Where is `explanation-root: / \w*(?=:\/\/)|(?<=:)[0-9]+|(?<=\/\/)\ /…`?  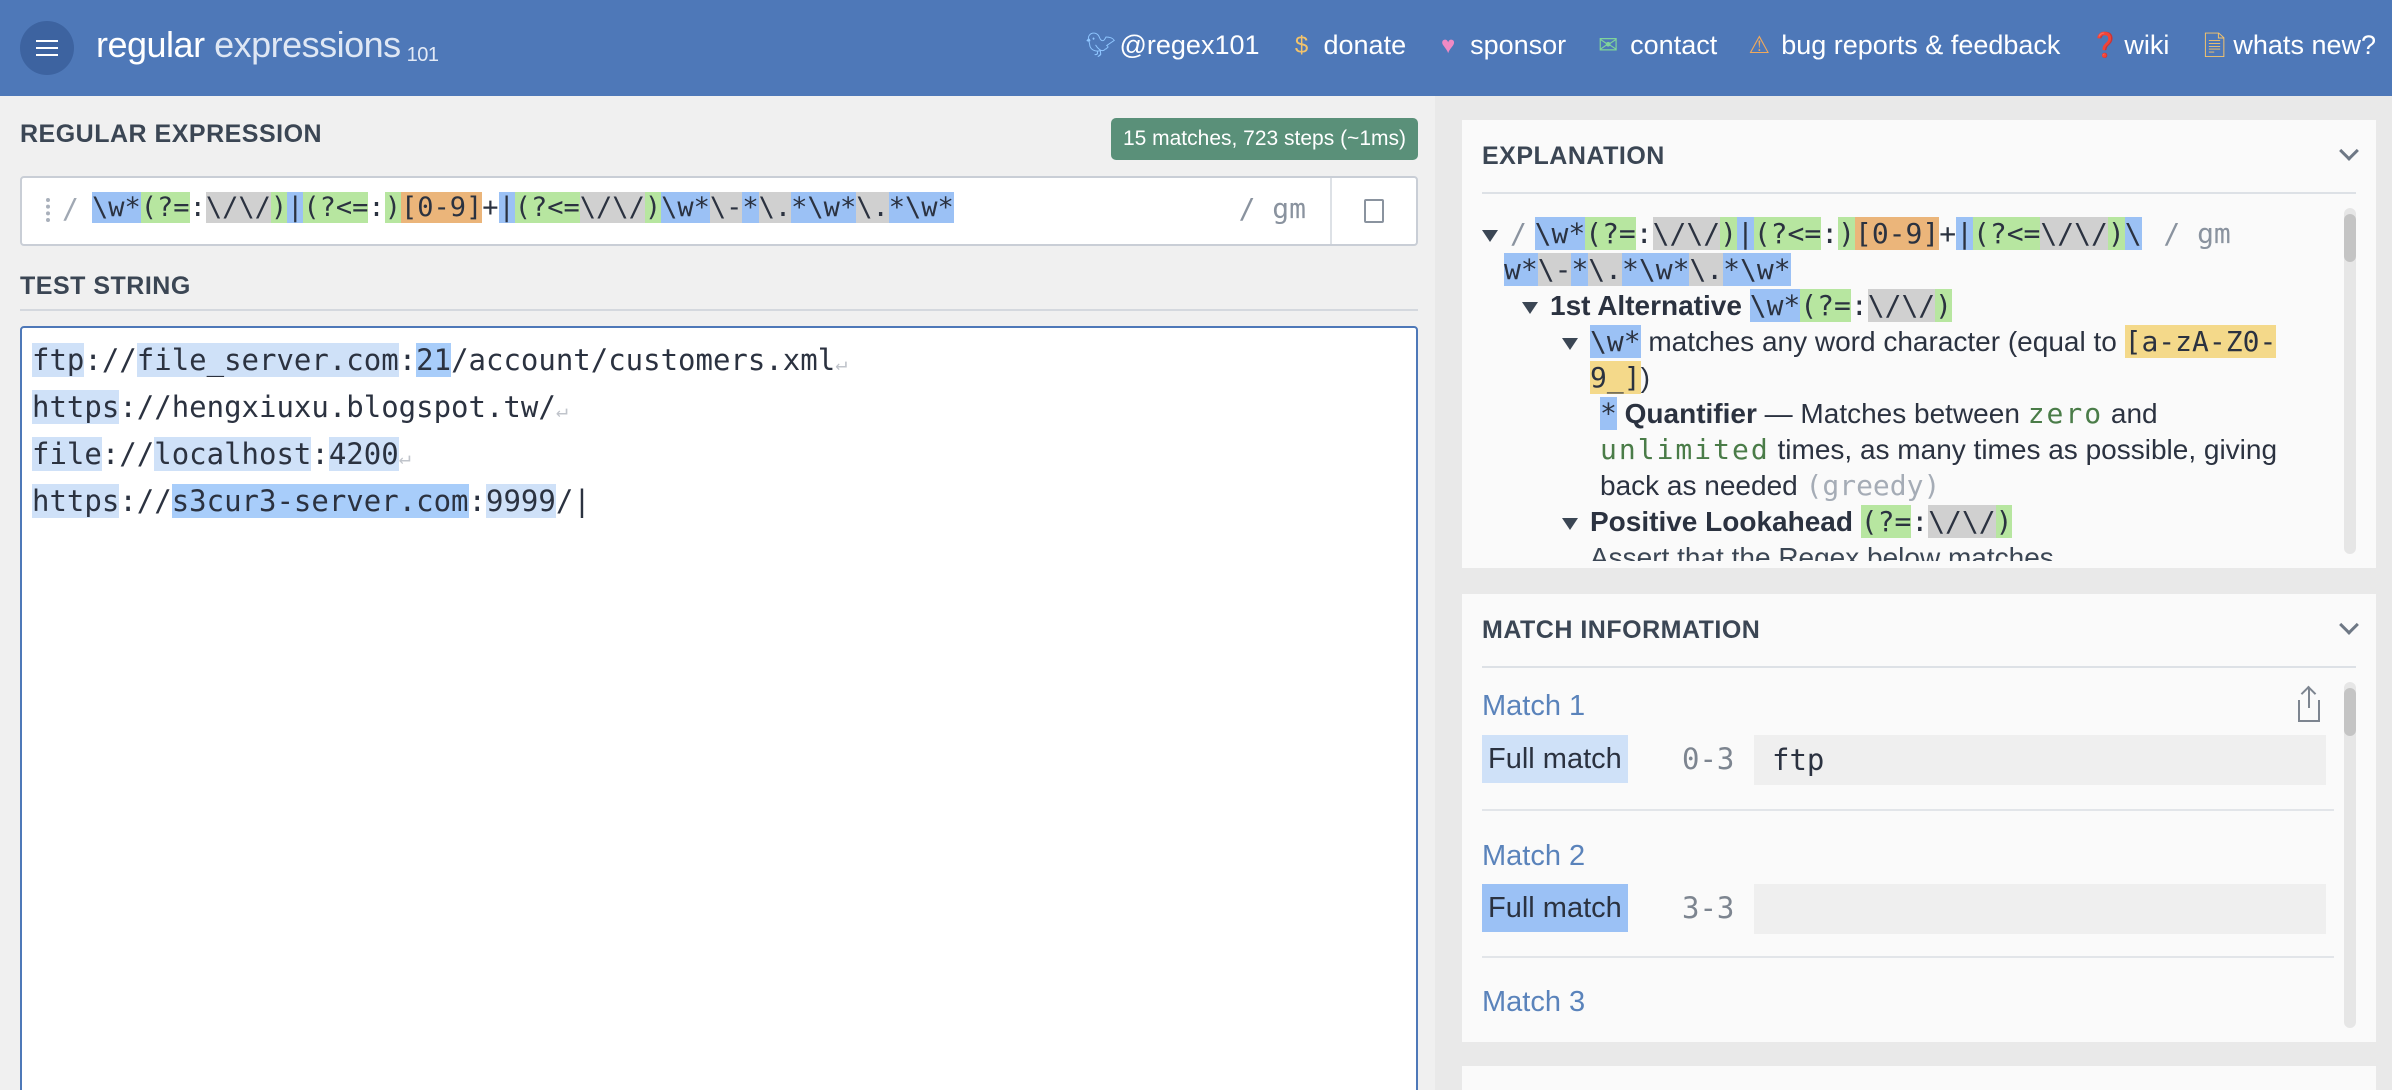 explanation-root: / \w*(?=:\/\/)|(?<=:)[0-9]+|(?<=\/\/)\ /… is located at coordinates (1856, 234).